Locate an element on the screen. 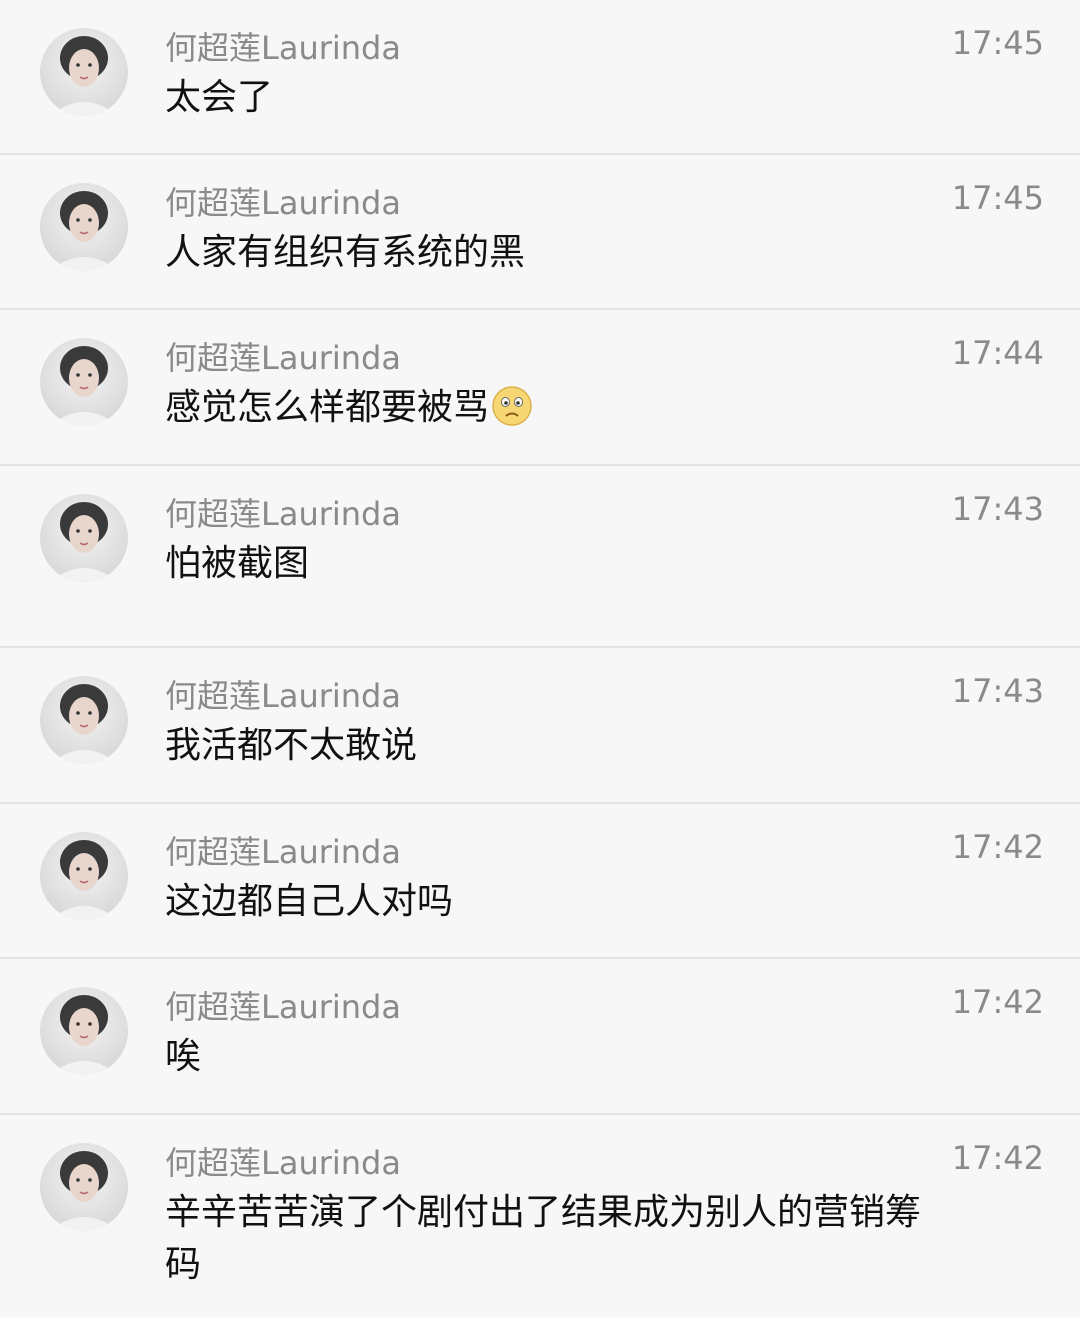 Image resolution: width=1080 pixels, height=1317 pixels. message-text: 感觉怎么样都要被骂 is located at coordinates (327, 407).